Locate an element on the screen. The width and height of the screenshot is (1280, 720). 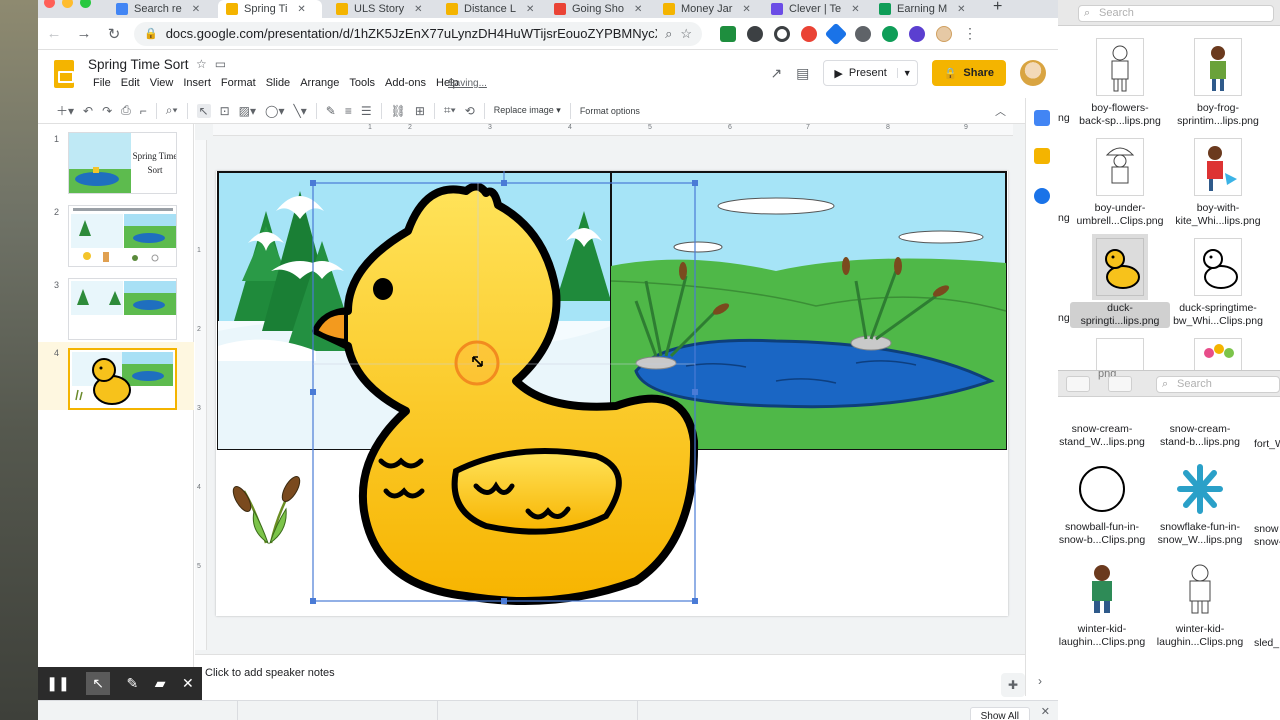
new-tab-button: + is located at coordinates (997, 8).